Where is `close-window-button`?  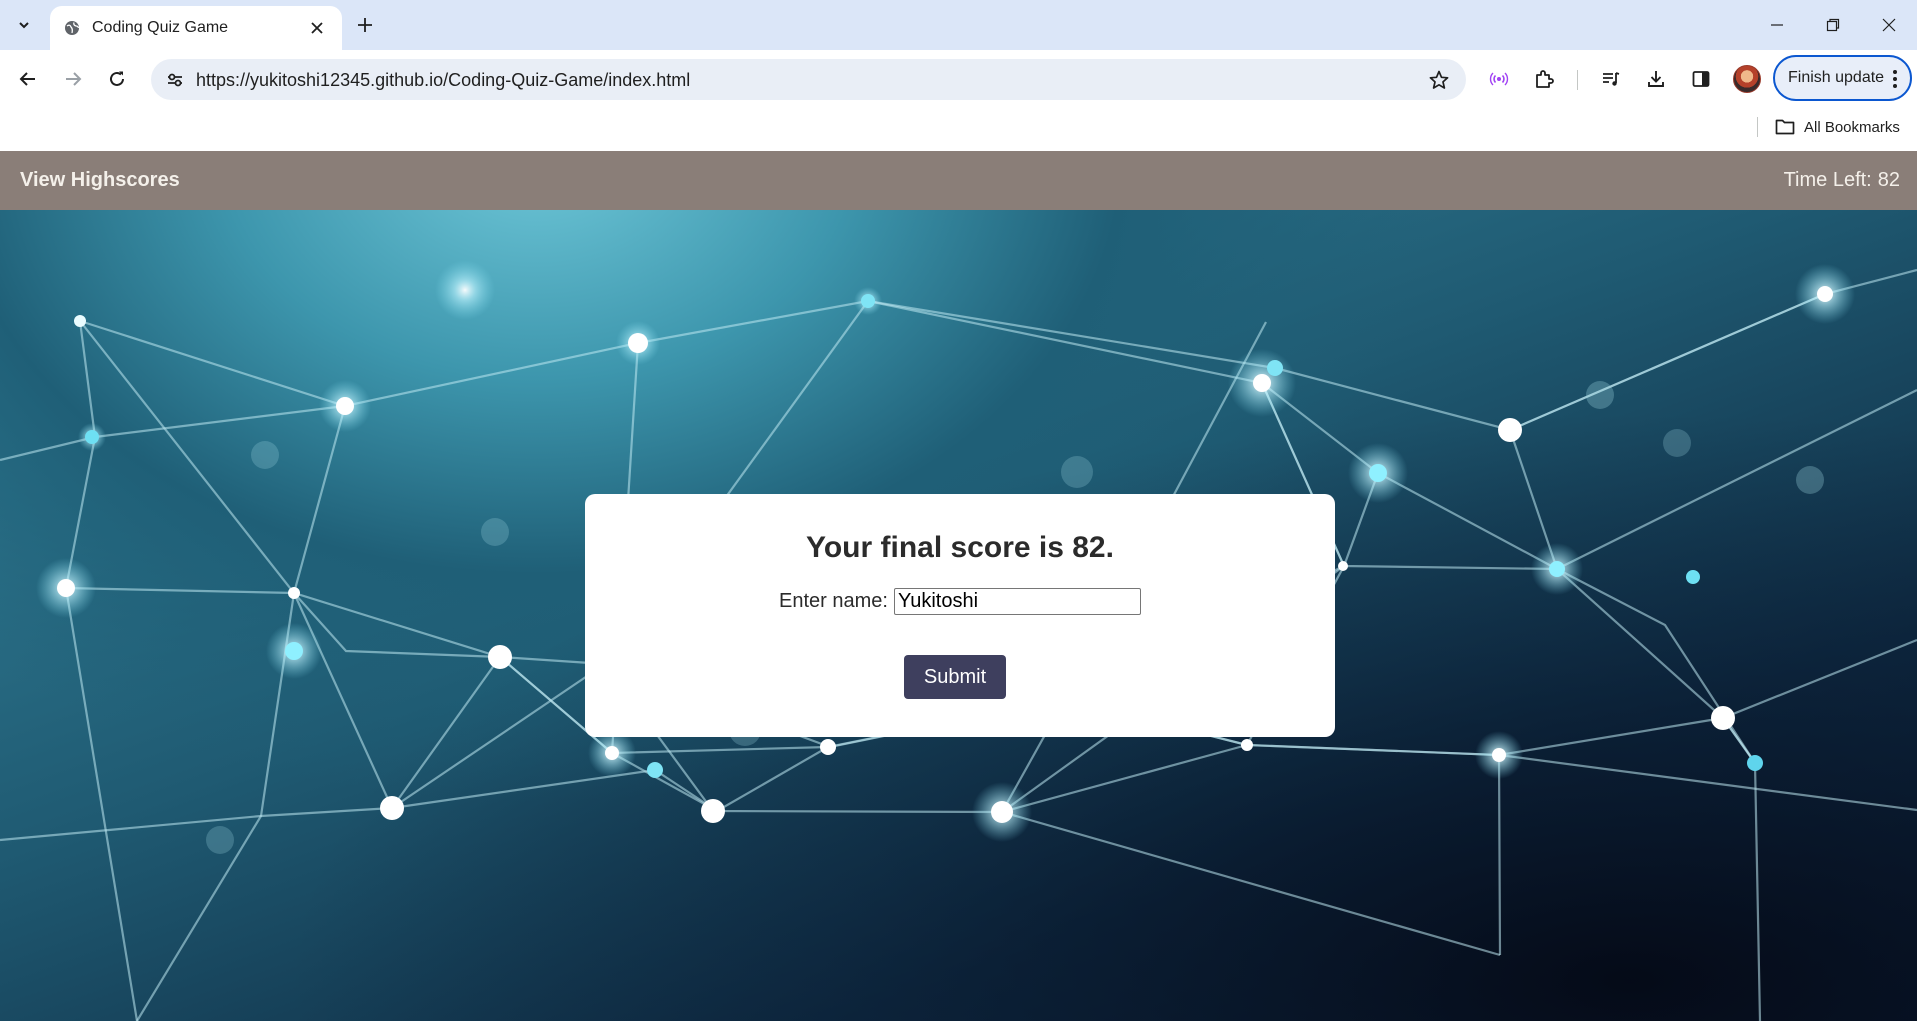
close-window-button is located at coordinates (1889, 25).